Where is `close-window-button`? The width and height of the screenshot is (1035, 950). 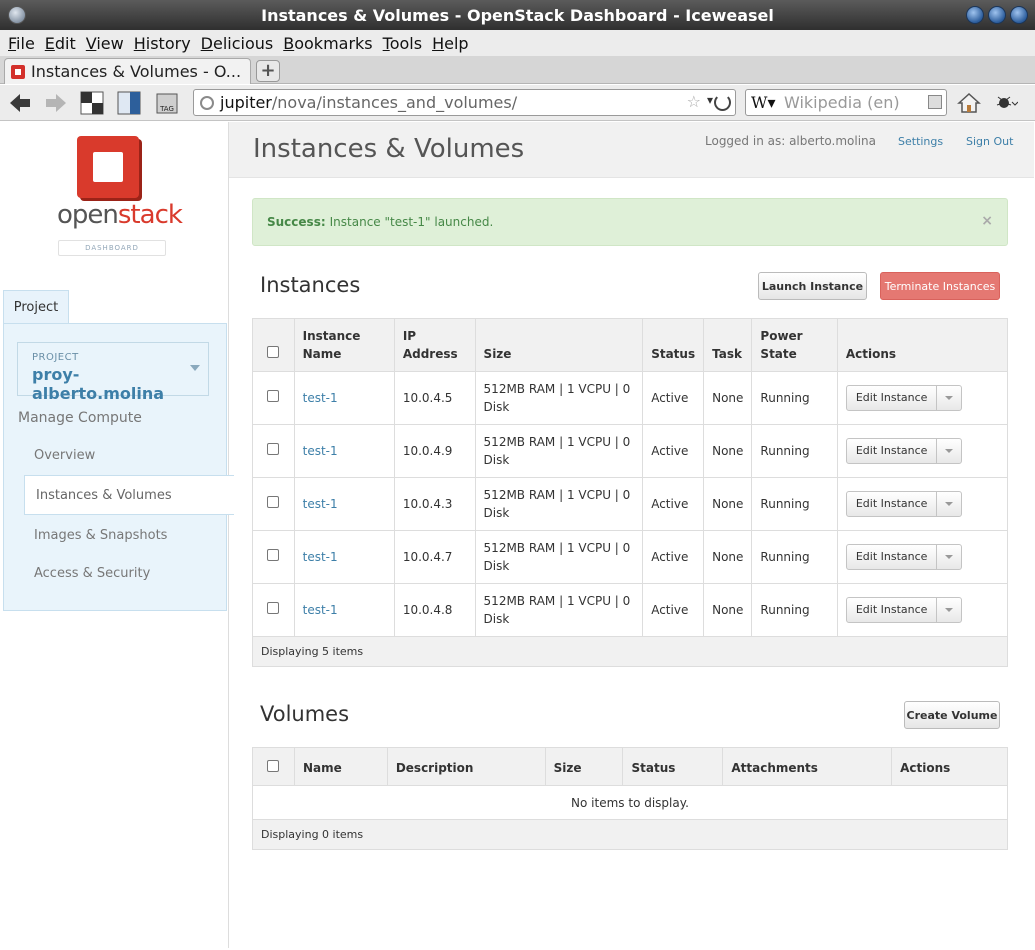 close-window-button is located at coordinates (1019, 15).